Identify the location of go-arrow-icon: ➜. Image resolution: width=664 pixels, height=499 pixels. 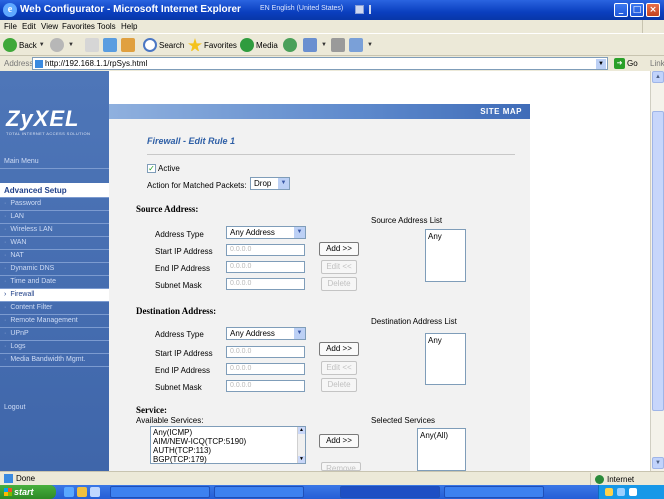
(619, 63).